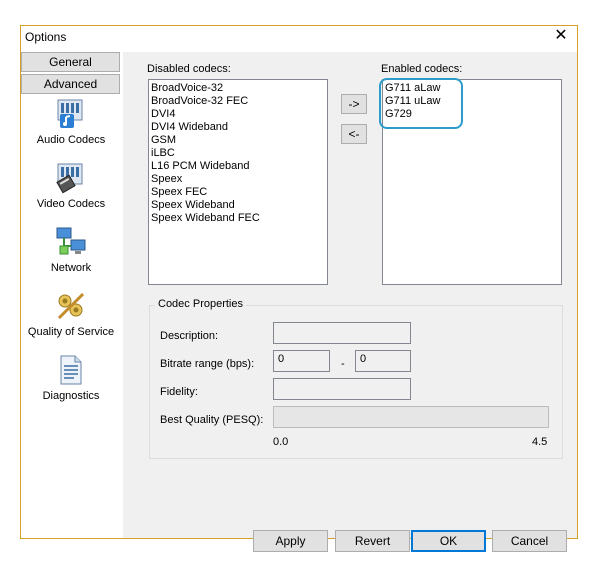 The image size is (600, 561). Describe the element at coordinates (207, 364) in the screenshot. I see `bitrate-label: Bitrate range (bps):` at that location.